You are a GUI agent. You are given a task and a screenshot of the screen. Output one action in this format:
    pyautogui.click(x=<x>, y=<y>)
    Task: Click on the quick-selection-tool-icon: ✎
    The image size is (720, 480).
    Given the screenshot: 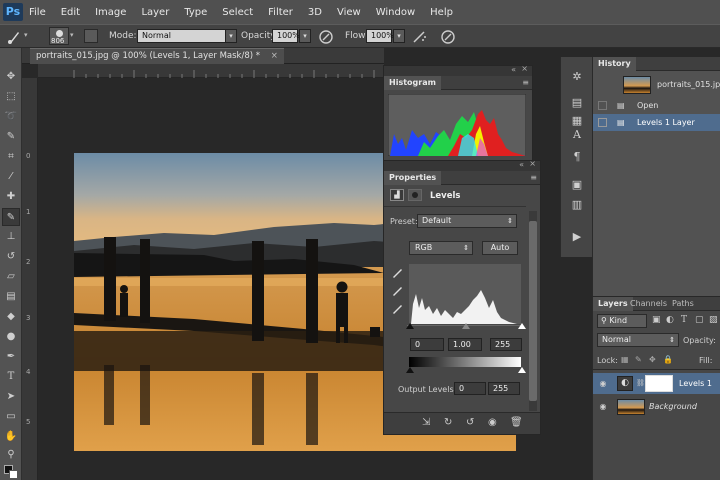 What is the action you would take?
    pyautogui.click(x=11, y=137)
    